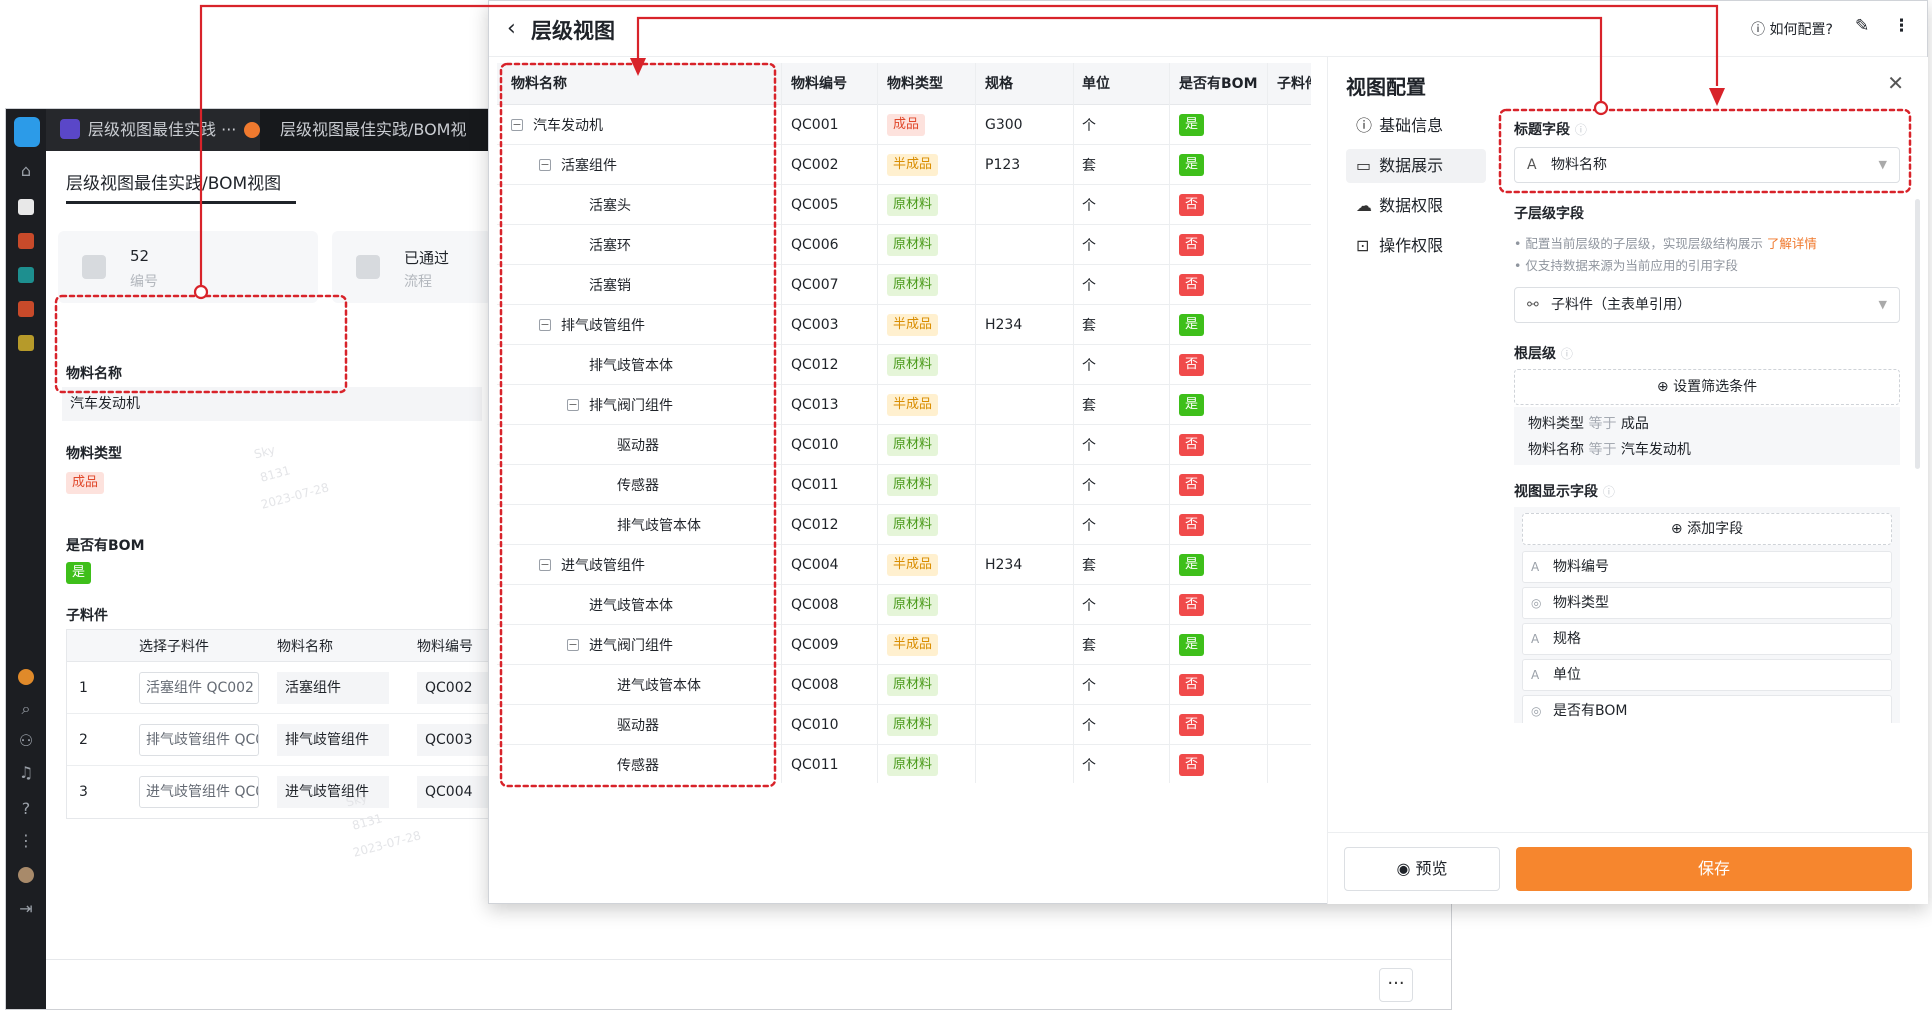 Image resolution: width=1932 pixels, height=1012 pixels. Describe the element at coordinates (904, 245) in the screenshot. I see `table-row: 活塞环 QC006 原材料 个 否` at that location.